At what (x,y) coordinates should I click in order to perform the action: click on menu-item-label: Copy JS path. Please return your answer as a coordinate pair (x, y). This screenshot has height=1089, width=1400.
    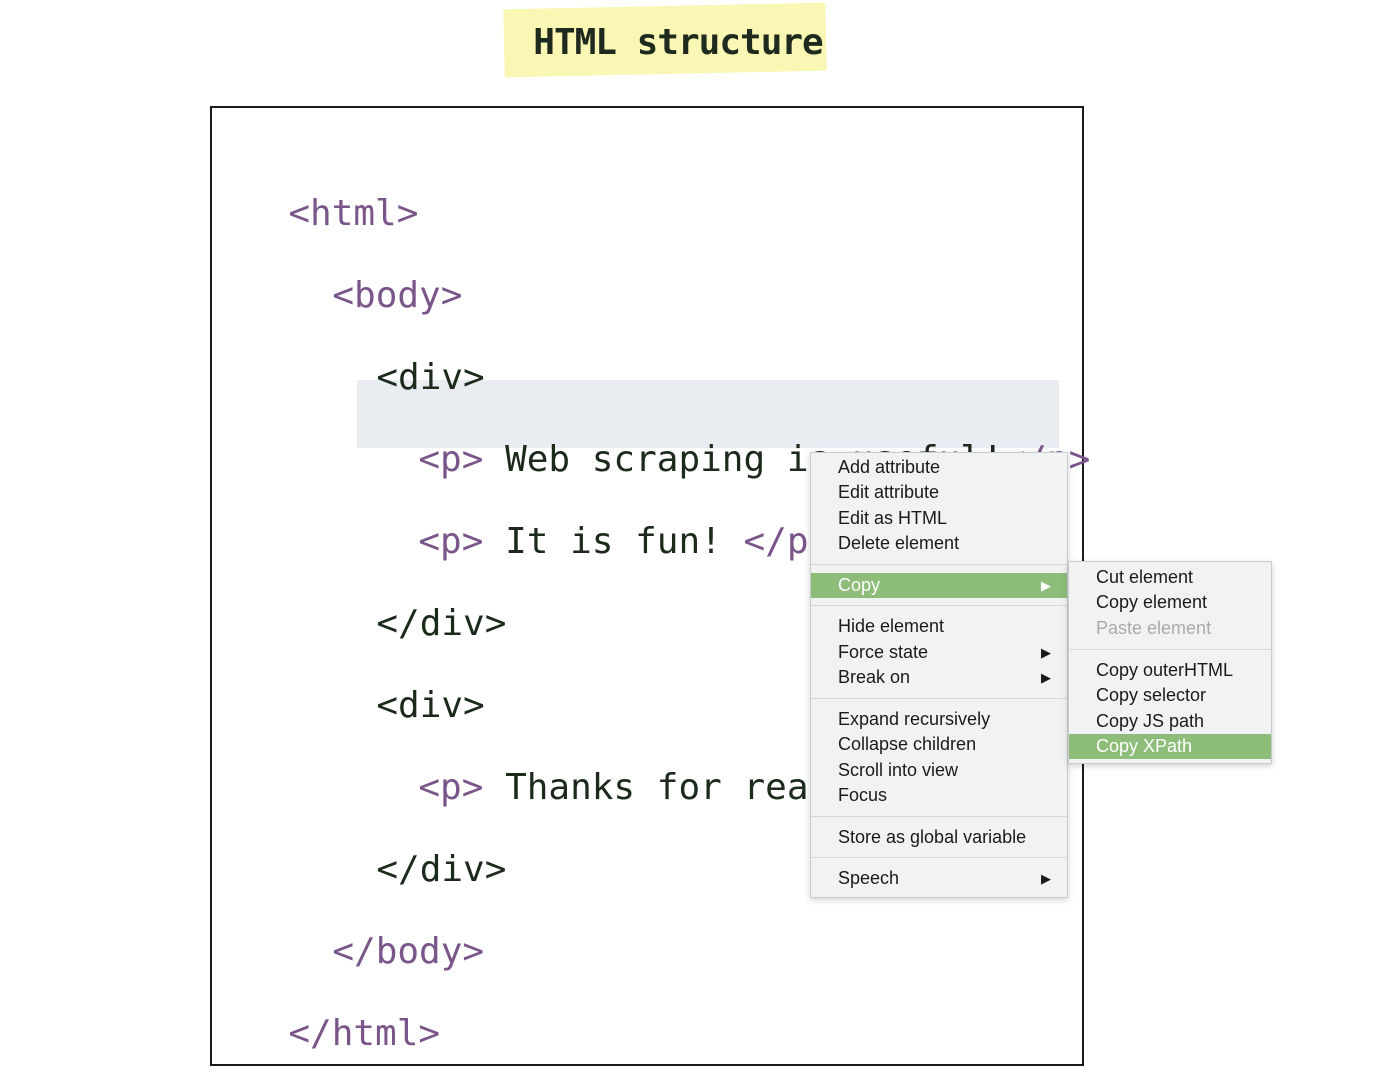
    Looking at the image, I should click on (1150, 721).